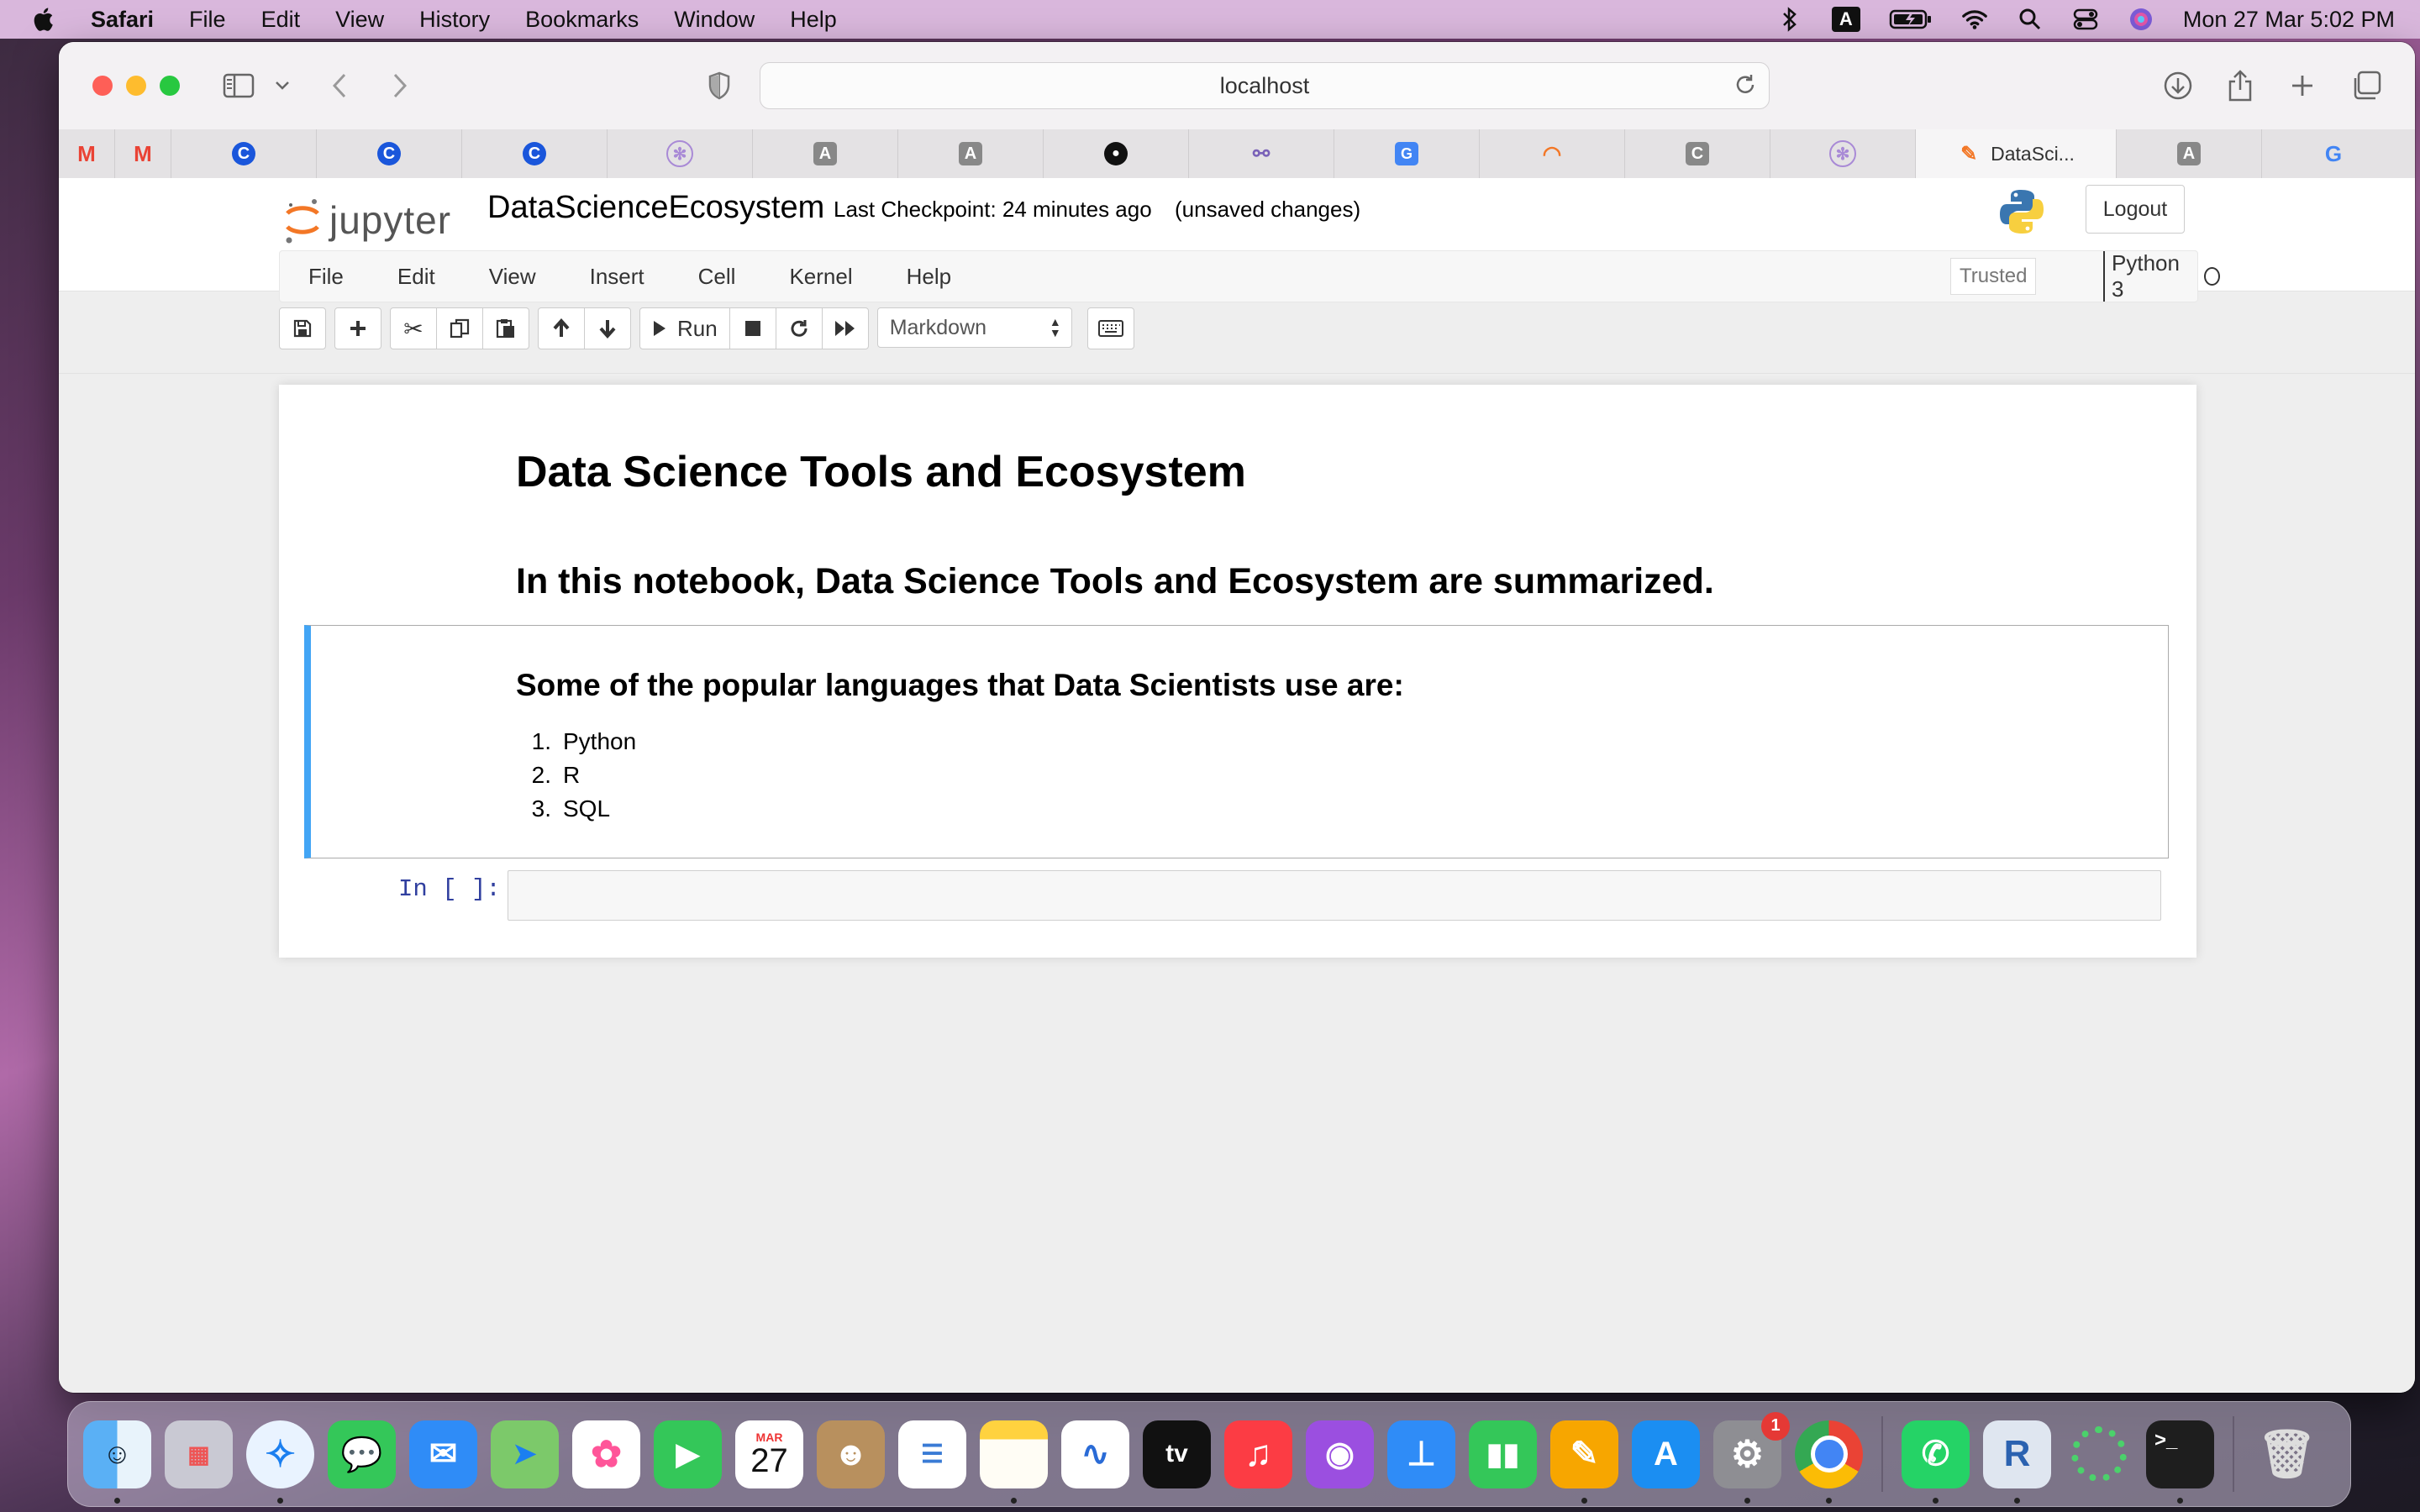 The image size is (2420, 1512). What do you see at coordinates (244, 153) in the screenshot?
I see `tab-c-1: C` at bounding box center [244, 153].